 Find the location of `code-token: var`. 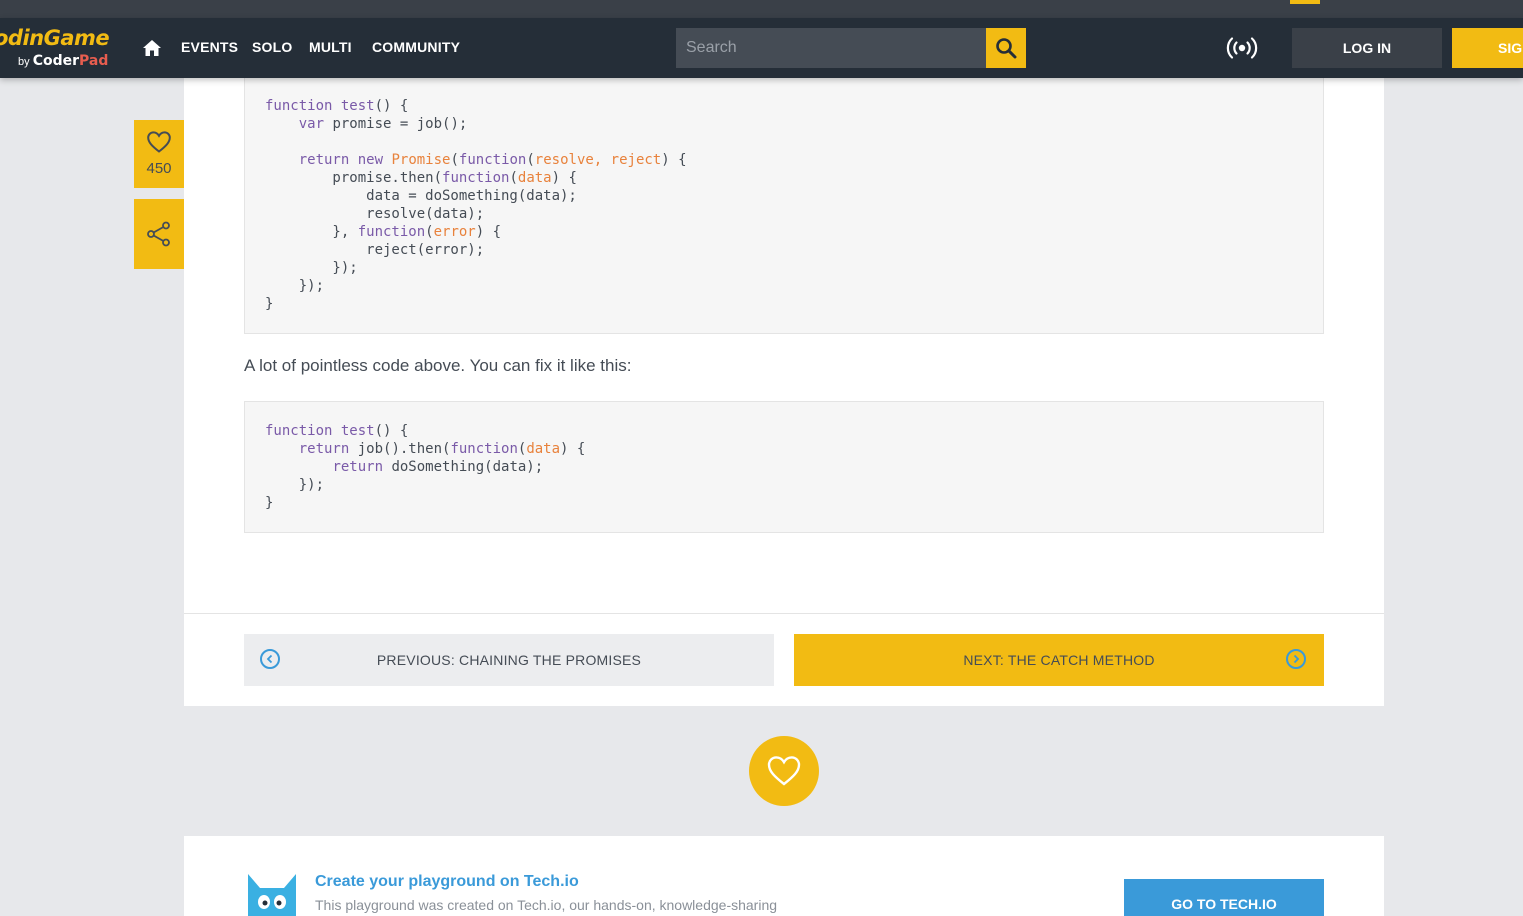

code-token: var is located at coordinates (311, 124).